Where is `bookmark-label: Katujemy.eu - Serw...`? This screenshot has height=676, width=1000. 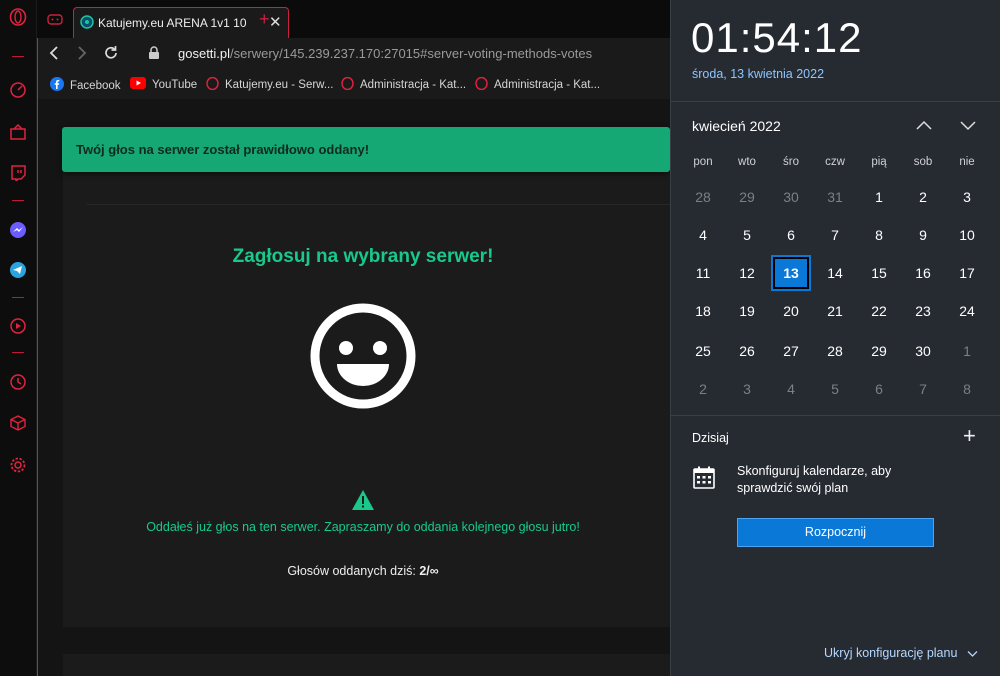 bookmark-label: Katujemy.eu - Serw... is located at coordinates (279, 85).